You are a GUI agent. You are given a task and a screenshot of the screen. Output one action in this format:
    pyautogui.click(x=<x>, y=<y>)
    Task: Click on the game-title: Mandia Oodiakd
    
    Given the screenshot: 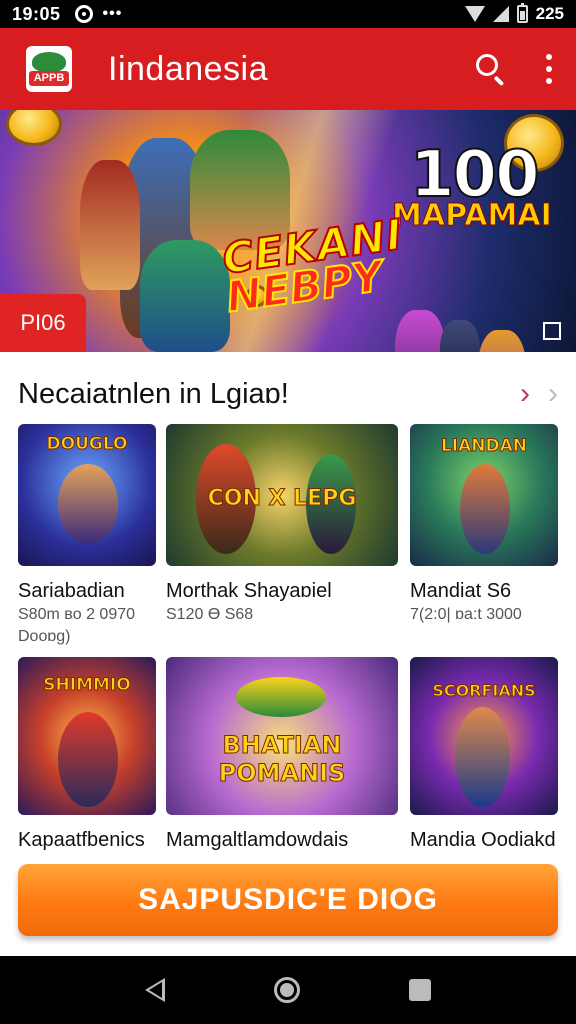 What is the action you would take?
    pyautogui.click(x=483, y=840)
    